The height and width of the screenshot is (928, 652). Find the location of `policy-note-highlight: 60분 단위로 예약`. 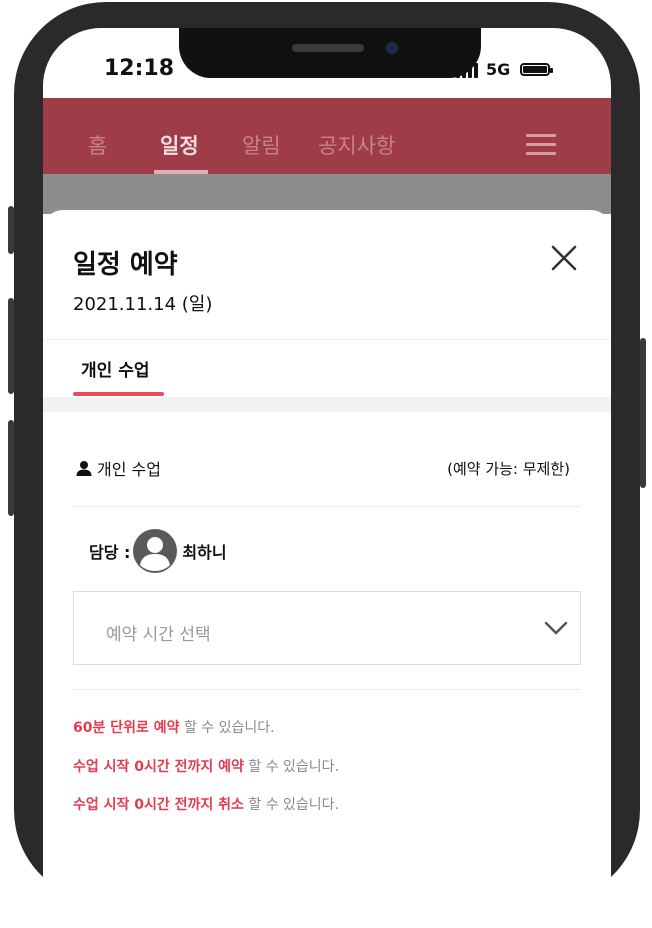

policy-note-highlight: 60분 단위로 예약 is located at coordinates (126, 728).